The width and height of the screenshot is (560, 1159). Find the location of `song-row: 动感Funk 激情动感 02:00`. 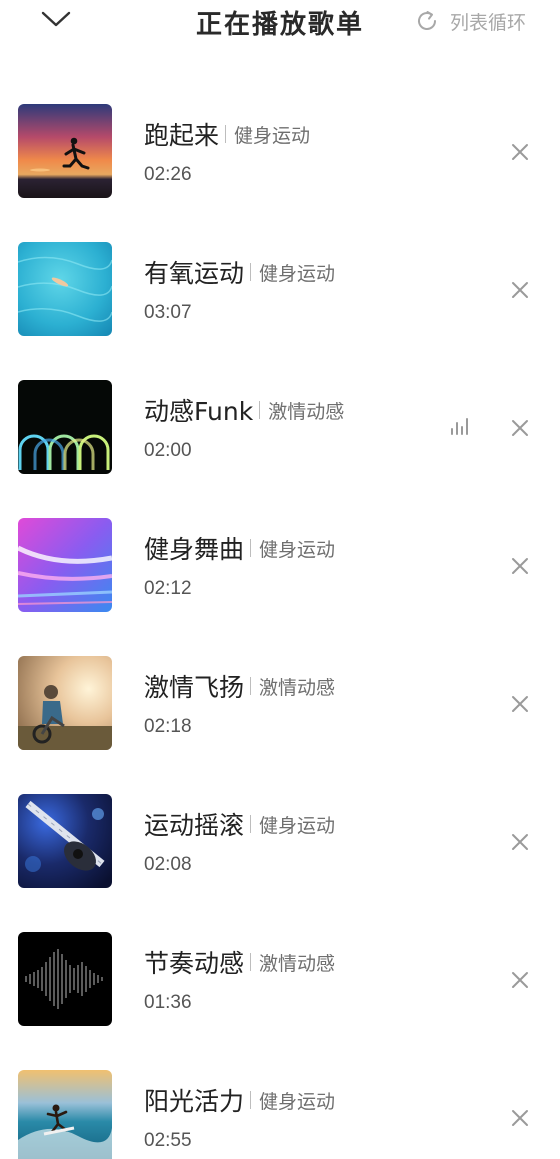

song-row: 动感Funk 激情动感 02:00 is located at coordinates (280, 427).